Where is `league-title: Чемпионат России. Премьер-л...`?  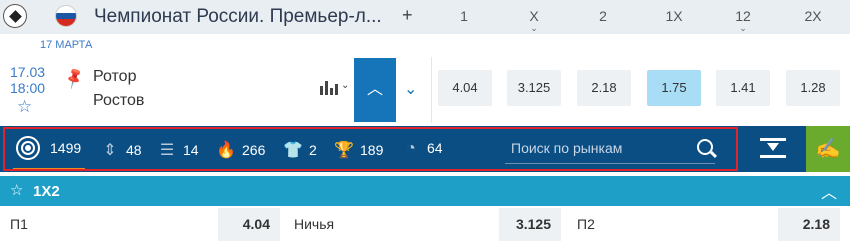
league-title: Чемпионат России. Премьер-л... is located at coordinates (238, 17).